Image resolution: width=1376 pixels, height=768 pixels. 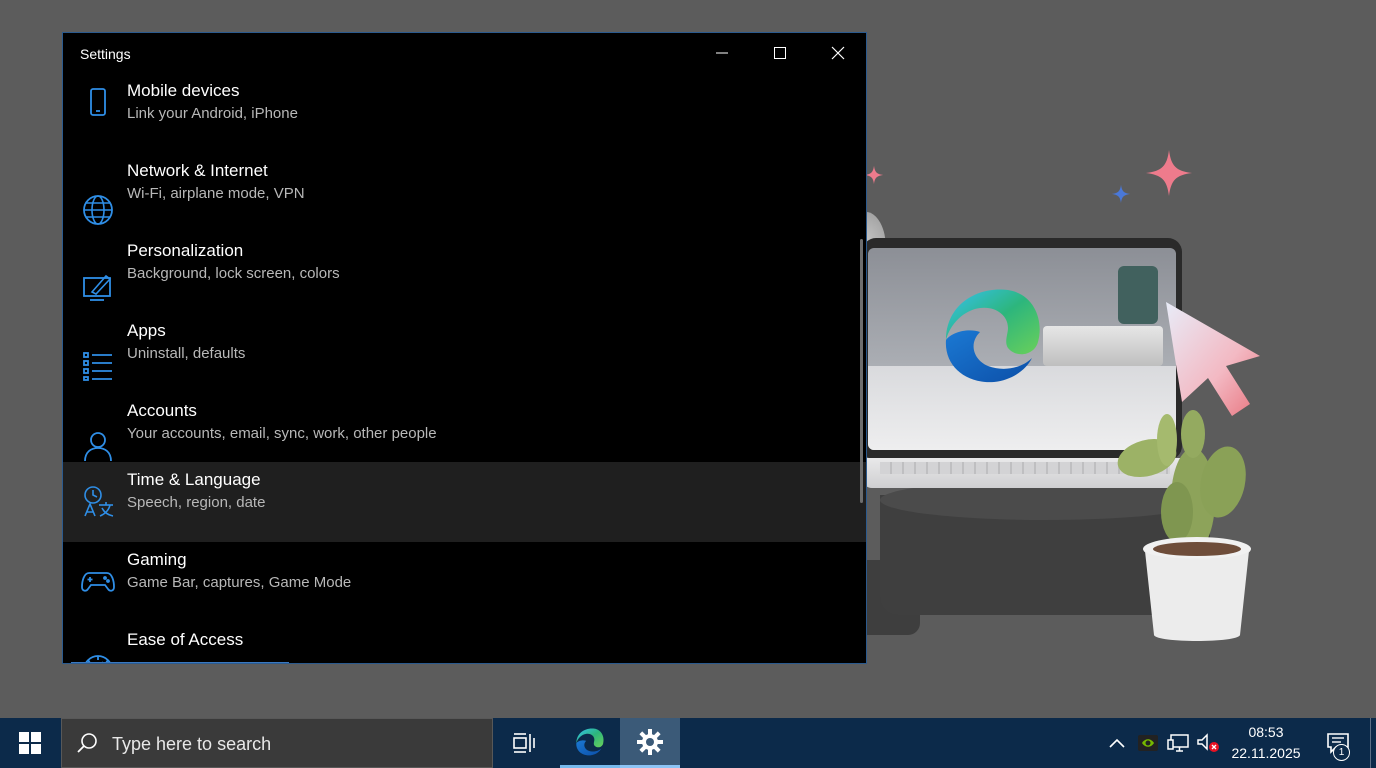 I want to click on windows-logo-icon, so click(x=30, y=743).